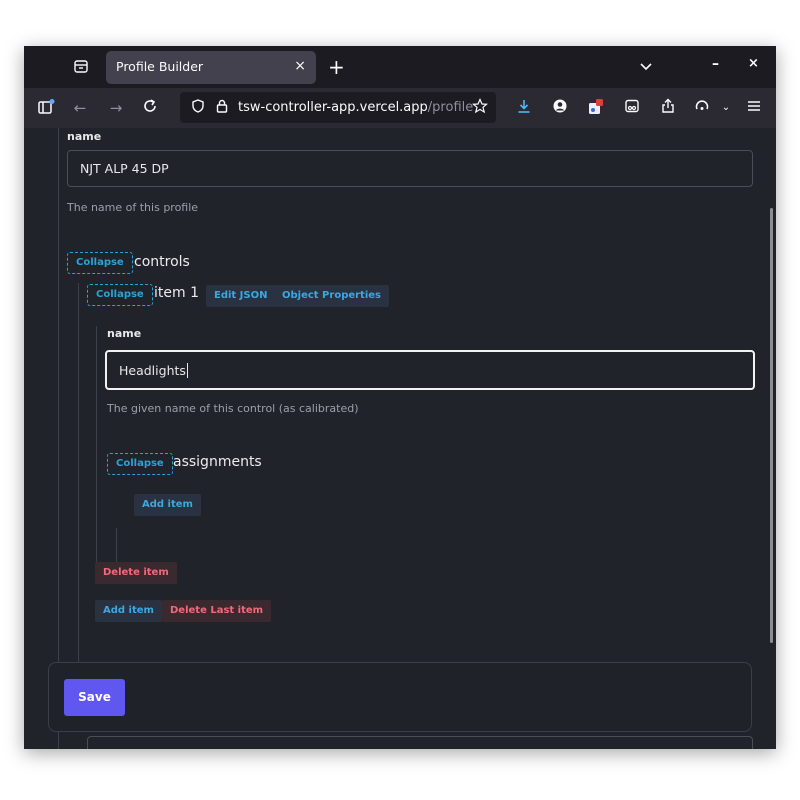  I want to click on url-bar: tsw-controller-app.vercel.app/profile, so click(338, 107).